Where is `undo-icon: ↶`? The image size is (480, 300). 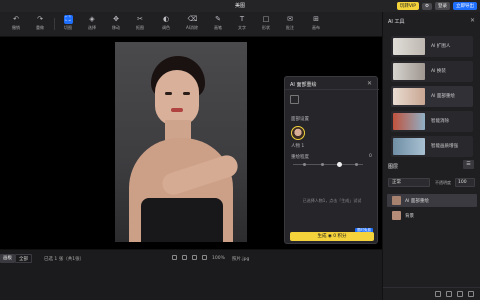 undo-icon: ↶ is located at coordinates (16, 19).